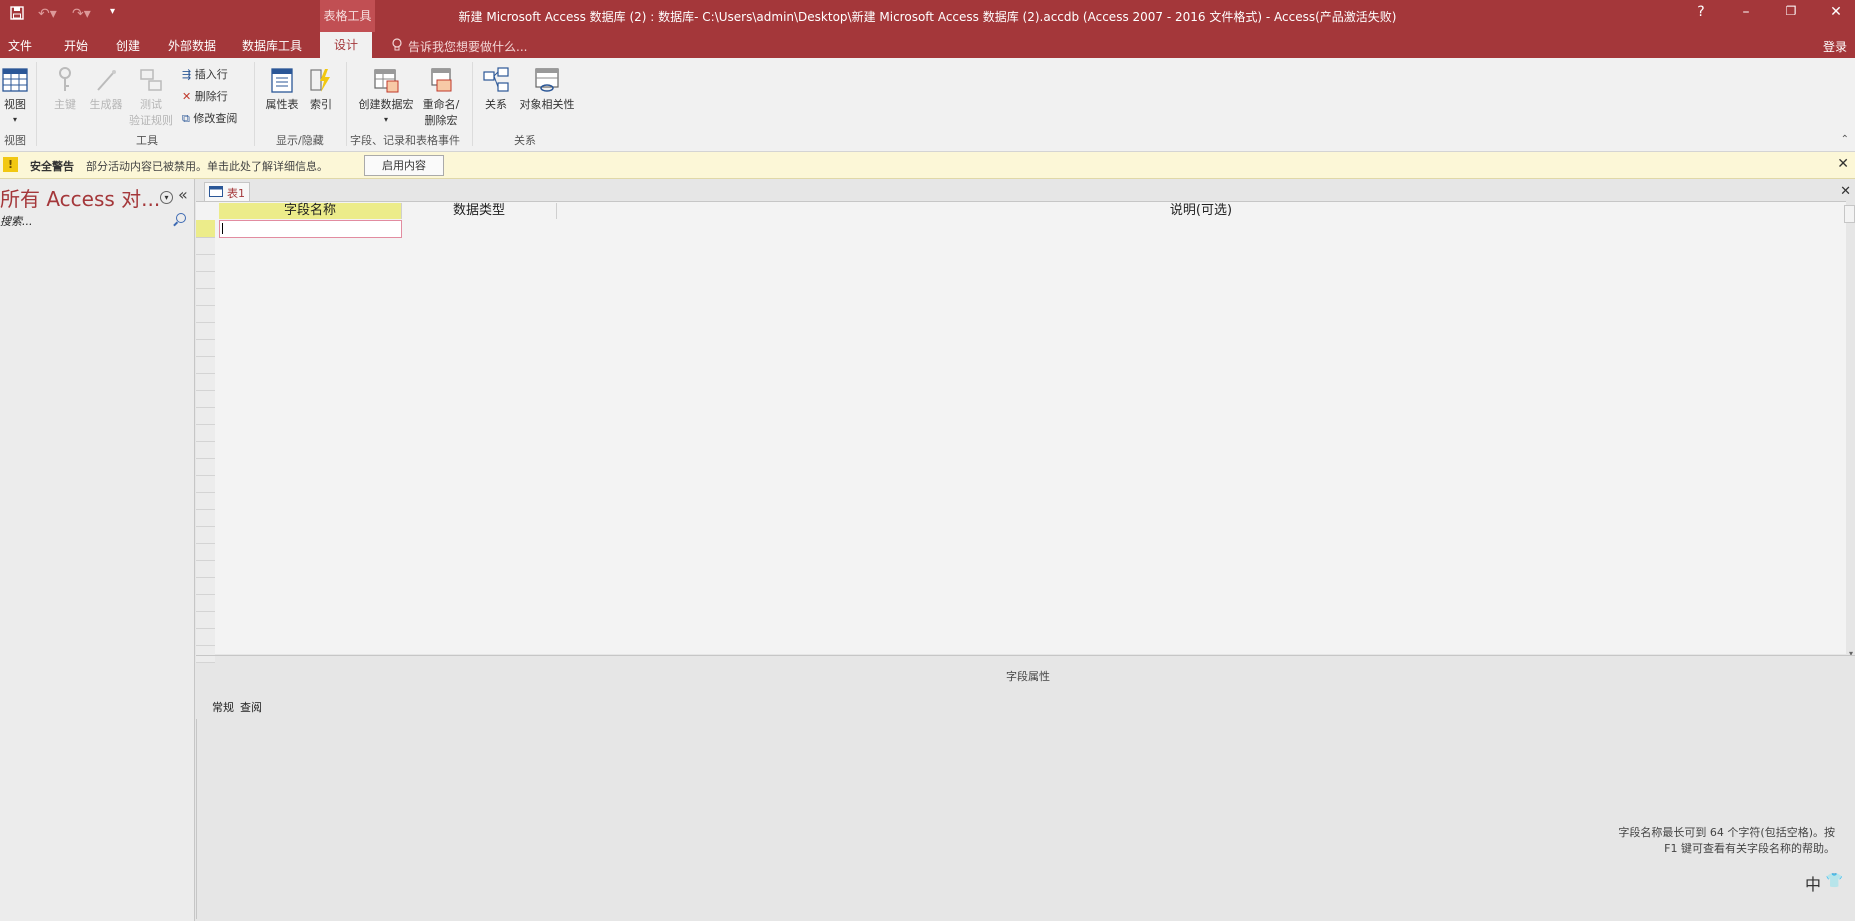  What do you see at coordinates (215, 118) in the screenshot?
I see `modify-lookups-label: 修改查阅` at bounding box center [215, 118].